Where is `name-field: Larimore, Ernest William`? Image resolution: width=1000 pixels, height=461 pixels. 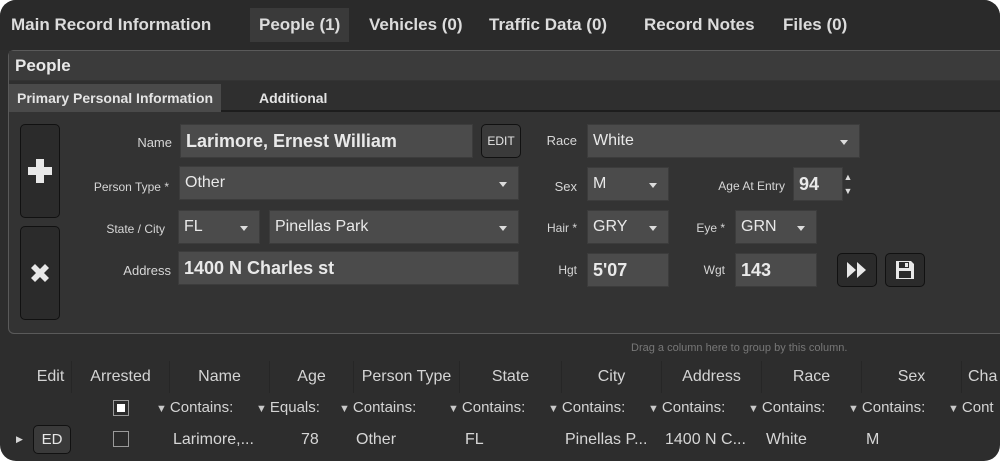
name-field: Larimore, Ernest William is located at coordinates (326, 141).